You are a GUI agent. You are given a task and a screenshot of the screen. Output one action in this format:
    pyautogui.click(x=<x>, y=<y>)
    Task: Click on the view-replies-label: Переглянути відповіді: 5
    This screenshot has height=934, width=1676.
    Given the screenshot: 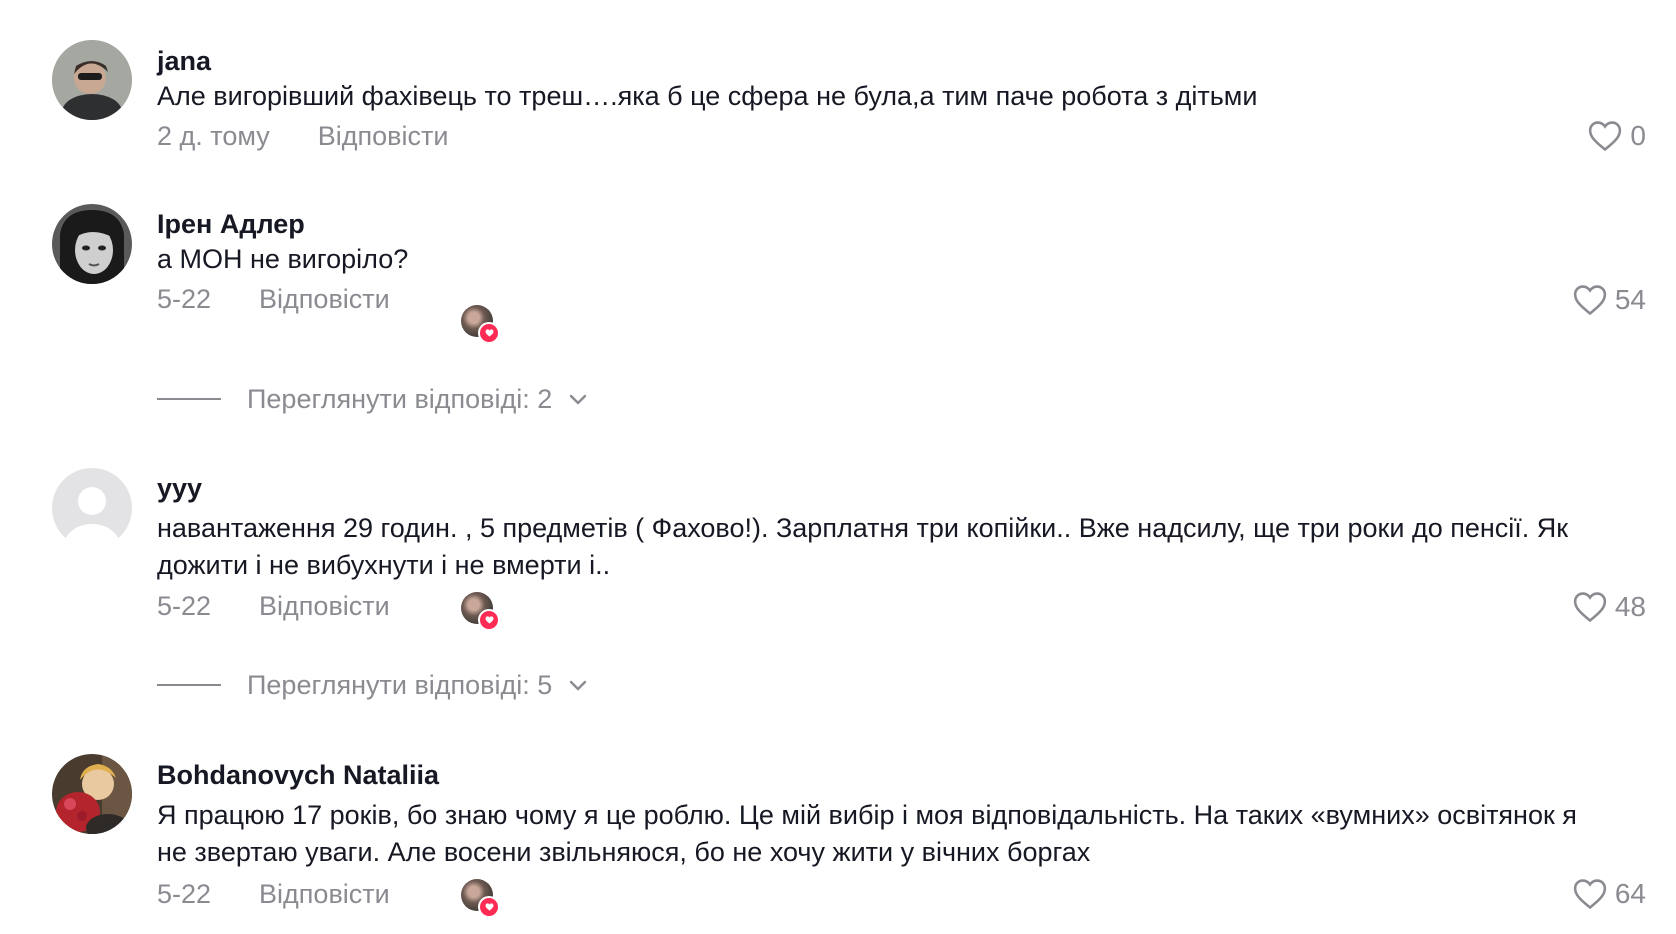 What is the action you would take?
    pyautogui.click(x=400, y=684)
    